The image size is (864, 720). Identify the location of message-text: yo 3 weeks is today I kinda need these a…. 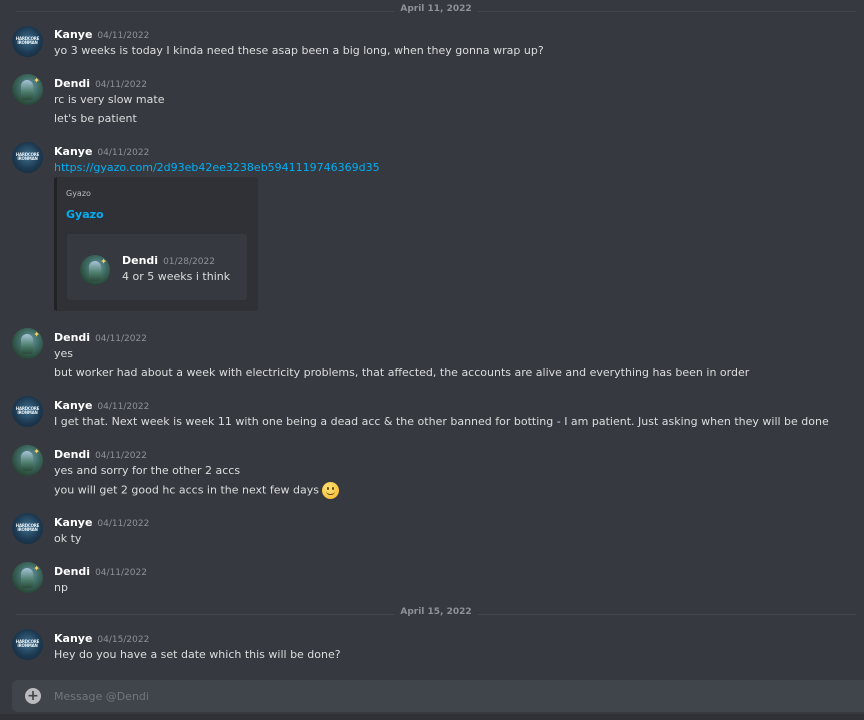
(299, 50).